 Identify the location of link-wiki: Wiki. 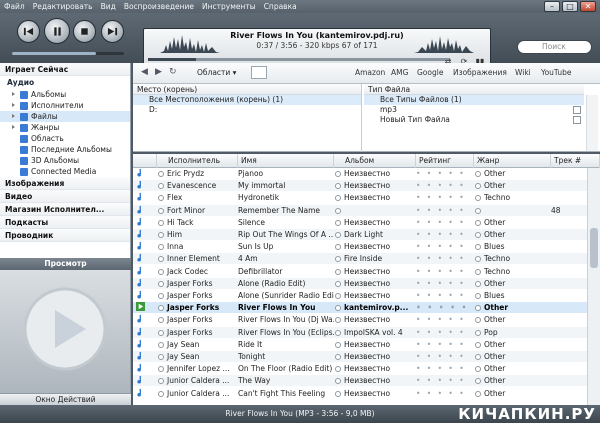
(523, 72).